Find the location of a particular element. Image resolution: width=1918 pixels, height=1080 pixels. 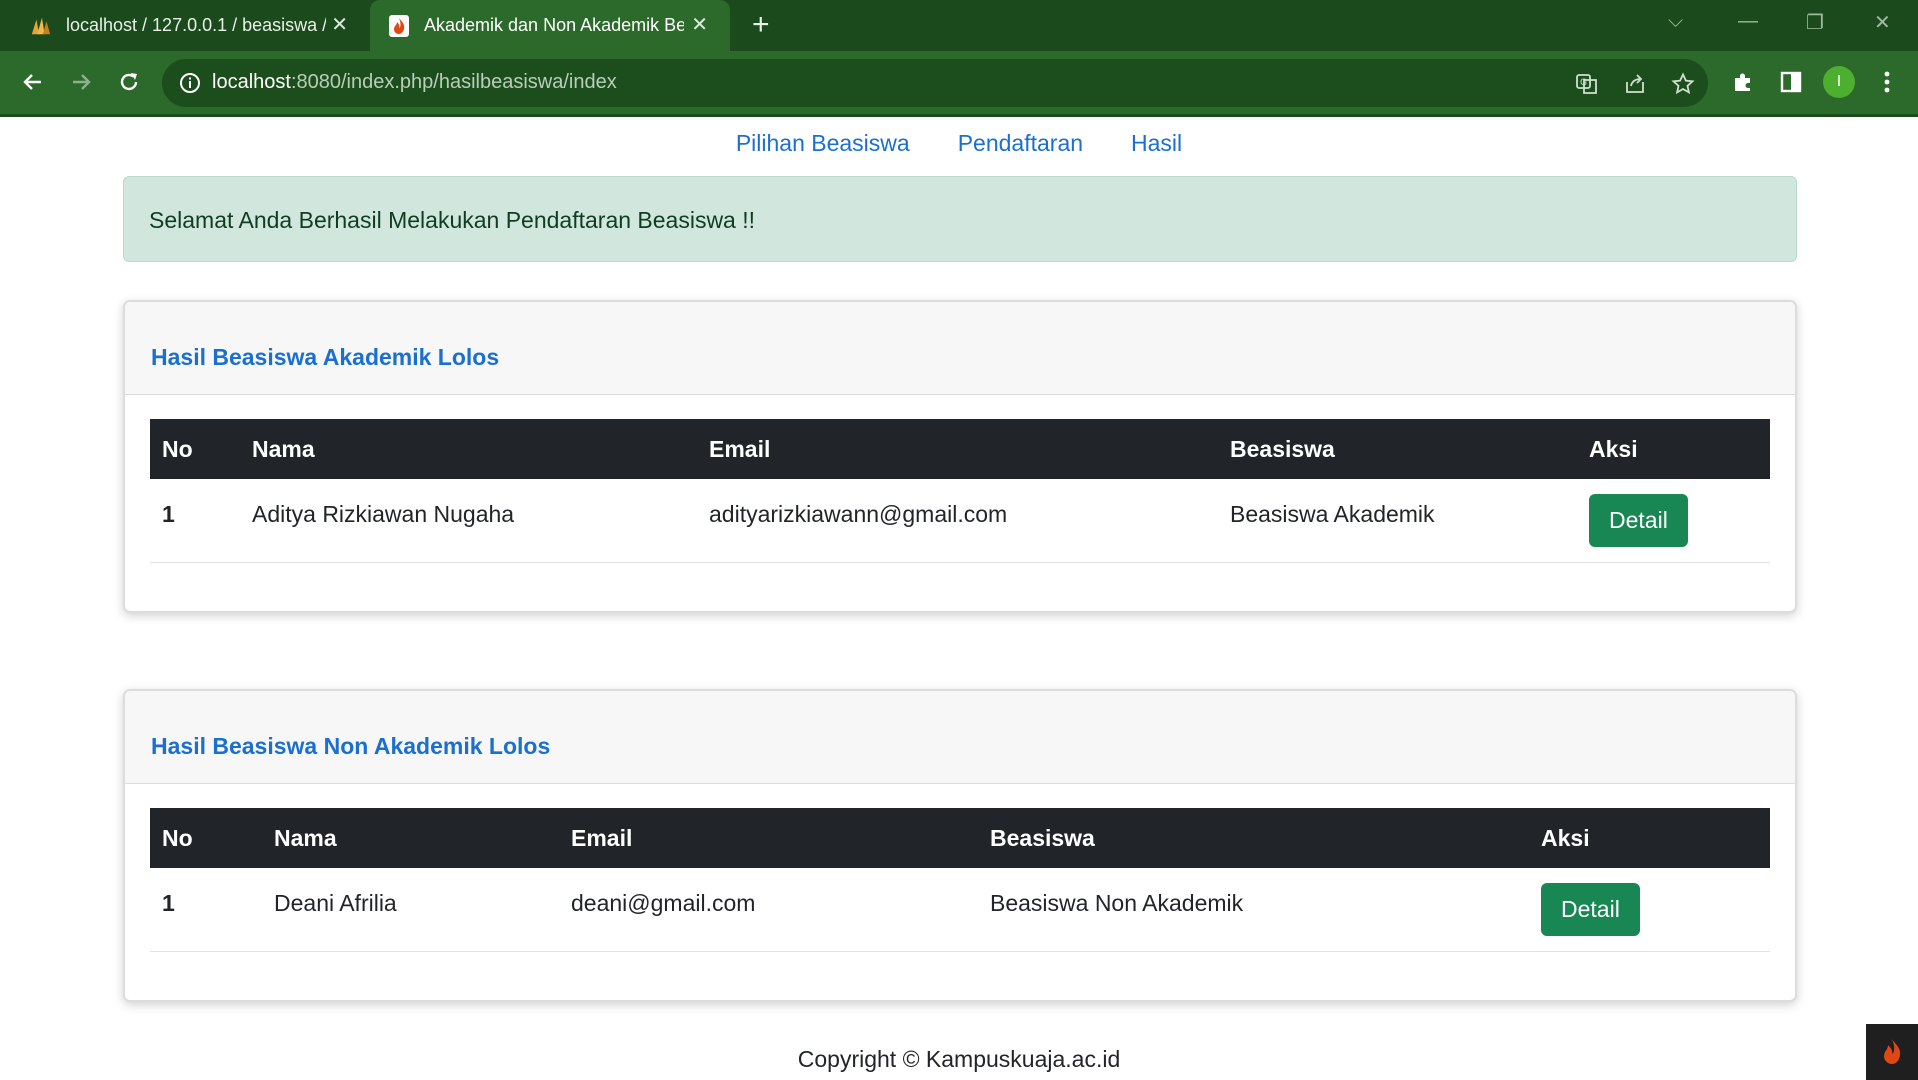

codeigniter-icon is located at coordinates (399, 25).